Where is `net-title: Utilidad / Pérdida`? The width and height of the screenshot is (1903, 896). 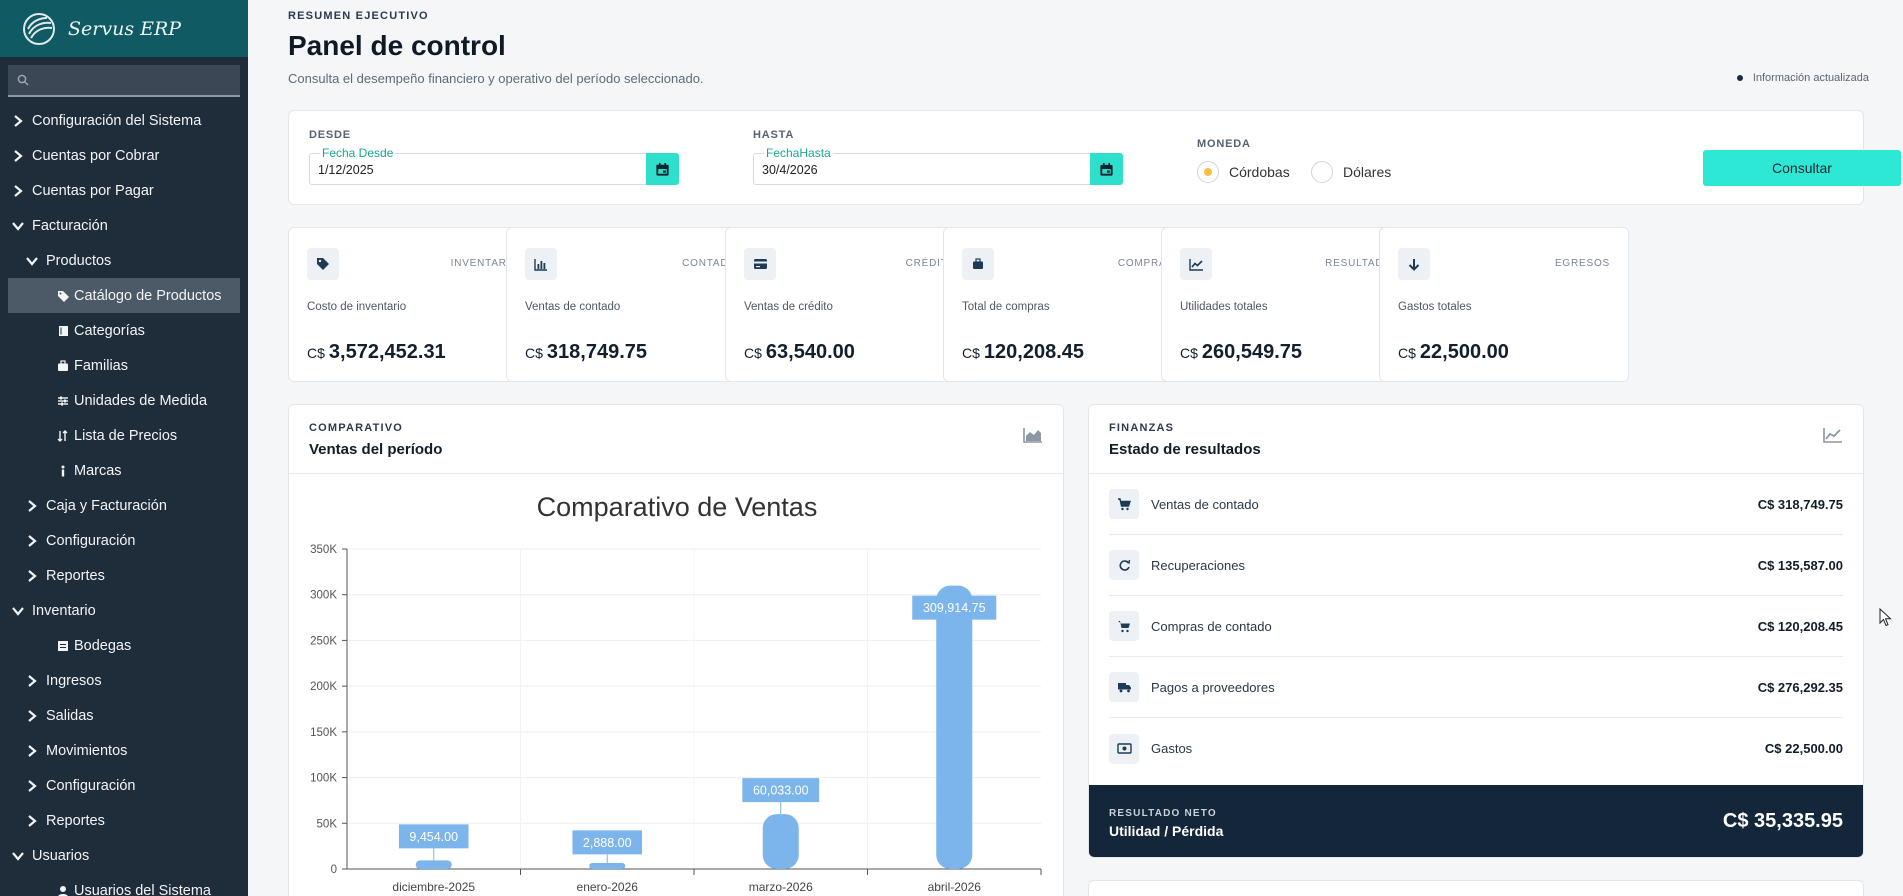
net-title: Utilidad / Pérdida is located at coordinates (1166, 831).